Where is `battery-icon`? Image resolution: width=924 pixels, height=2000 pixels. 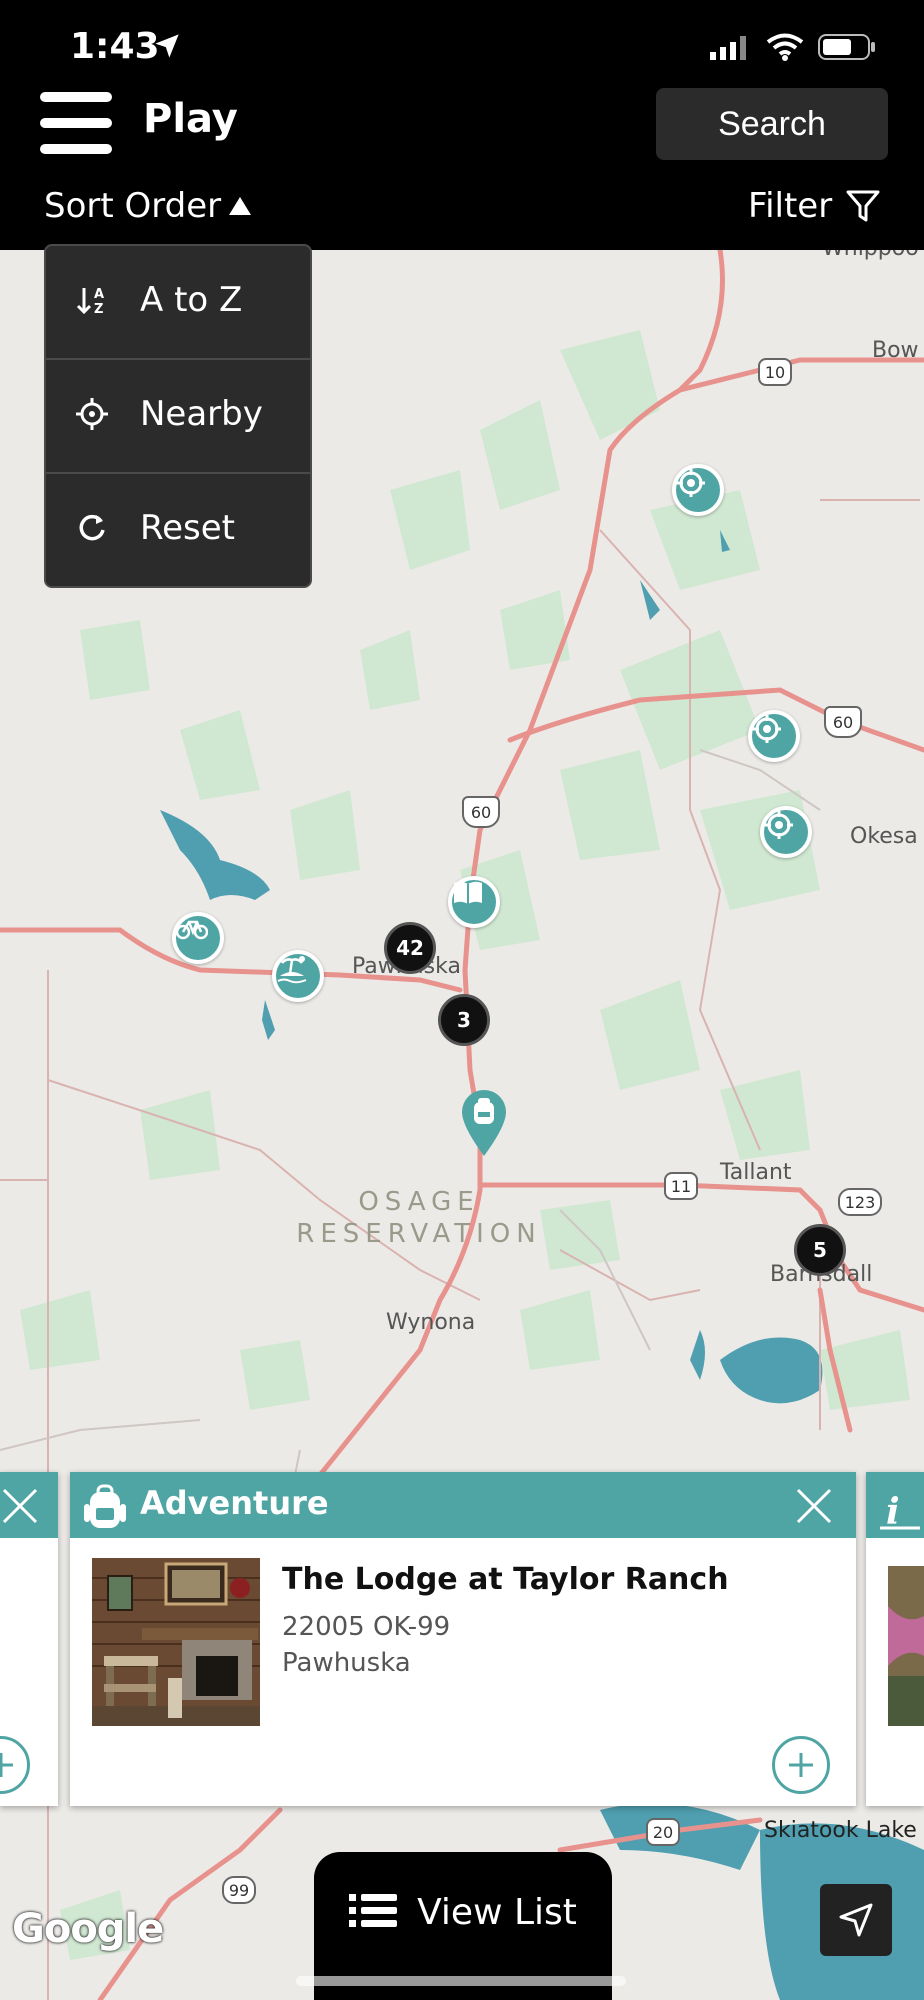 battery-icon is located at coordinates (847, 49).